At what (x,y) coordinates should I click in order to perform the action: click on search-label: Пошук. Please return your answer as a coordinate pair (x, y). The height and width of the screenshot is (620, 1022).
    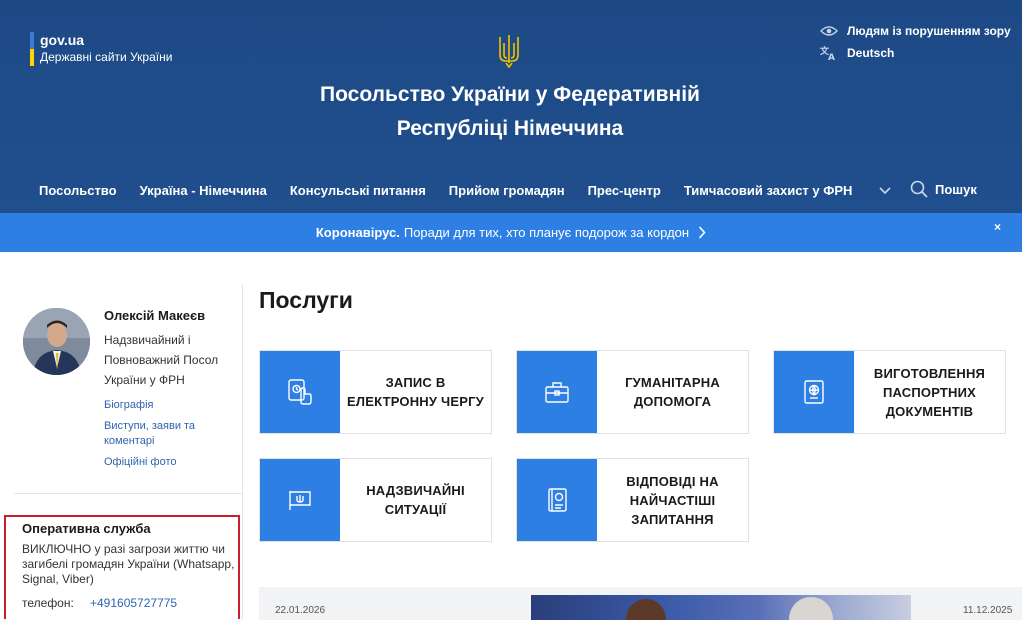
    Looking at the image, I should click on (956, 189).